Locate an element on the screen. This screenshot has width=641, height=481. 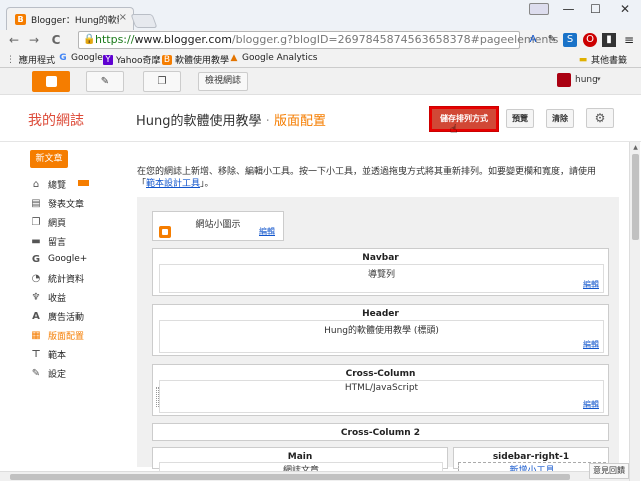
bookmark-label: Yahoo奇摩 is located at coordinates (138, 61).